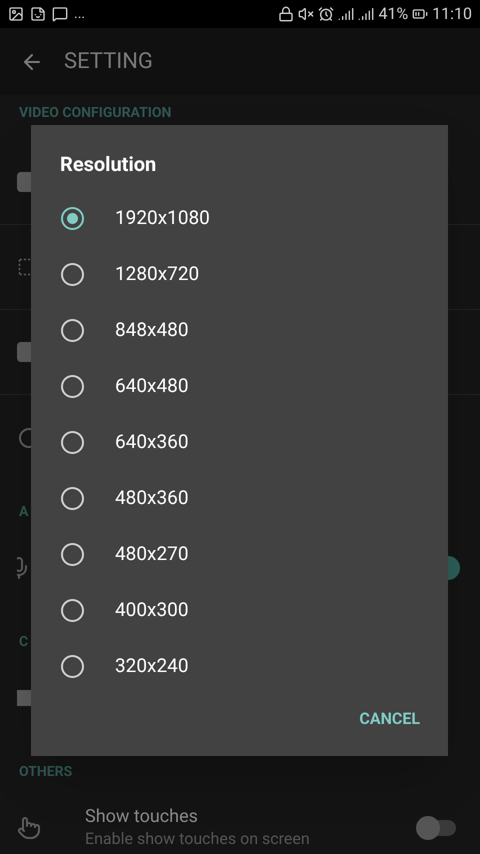 Image resolution: width=480 pixels, height=854 pixels. I want to click on section-header: C, so click(23, 642).